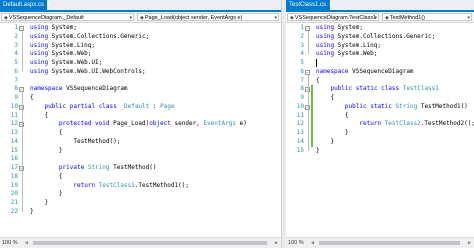 The height and width of the screenshot is (248, 474). Describe the element at coordinates (67, 17) in the screenshot. I see `class-dropdown: ◆VSSequenceDiagram._Default ▾` at that location.